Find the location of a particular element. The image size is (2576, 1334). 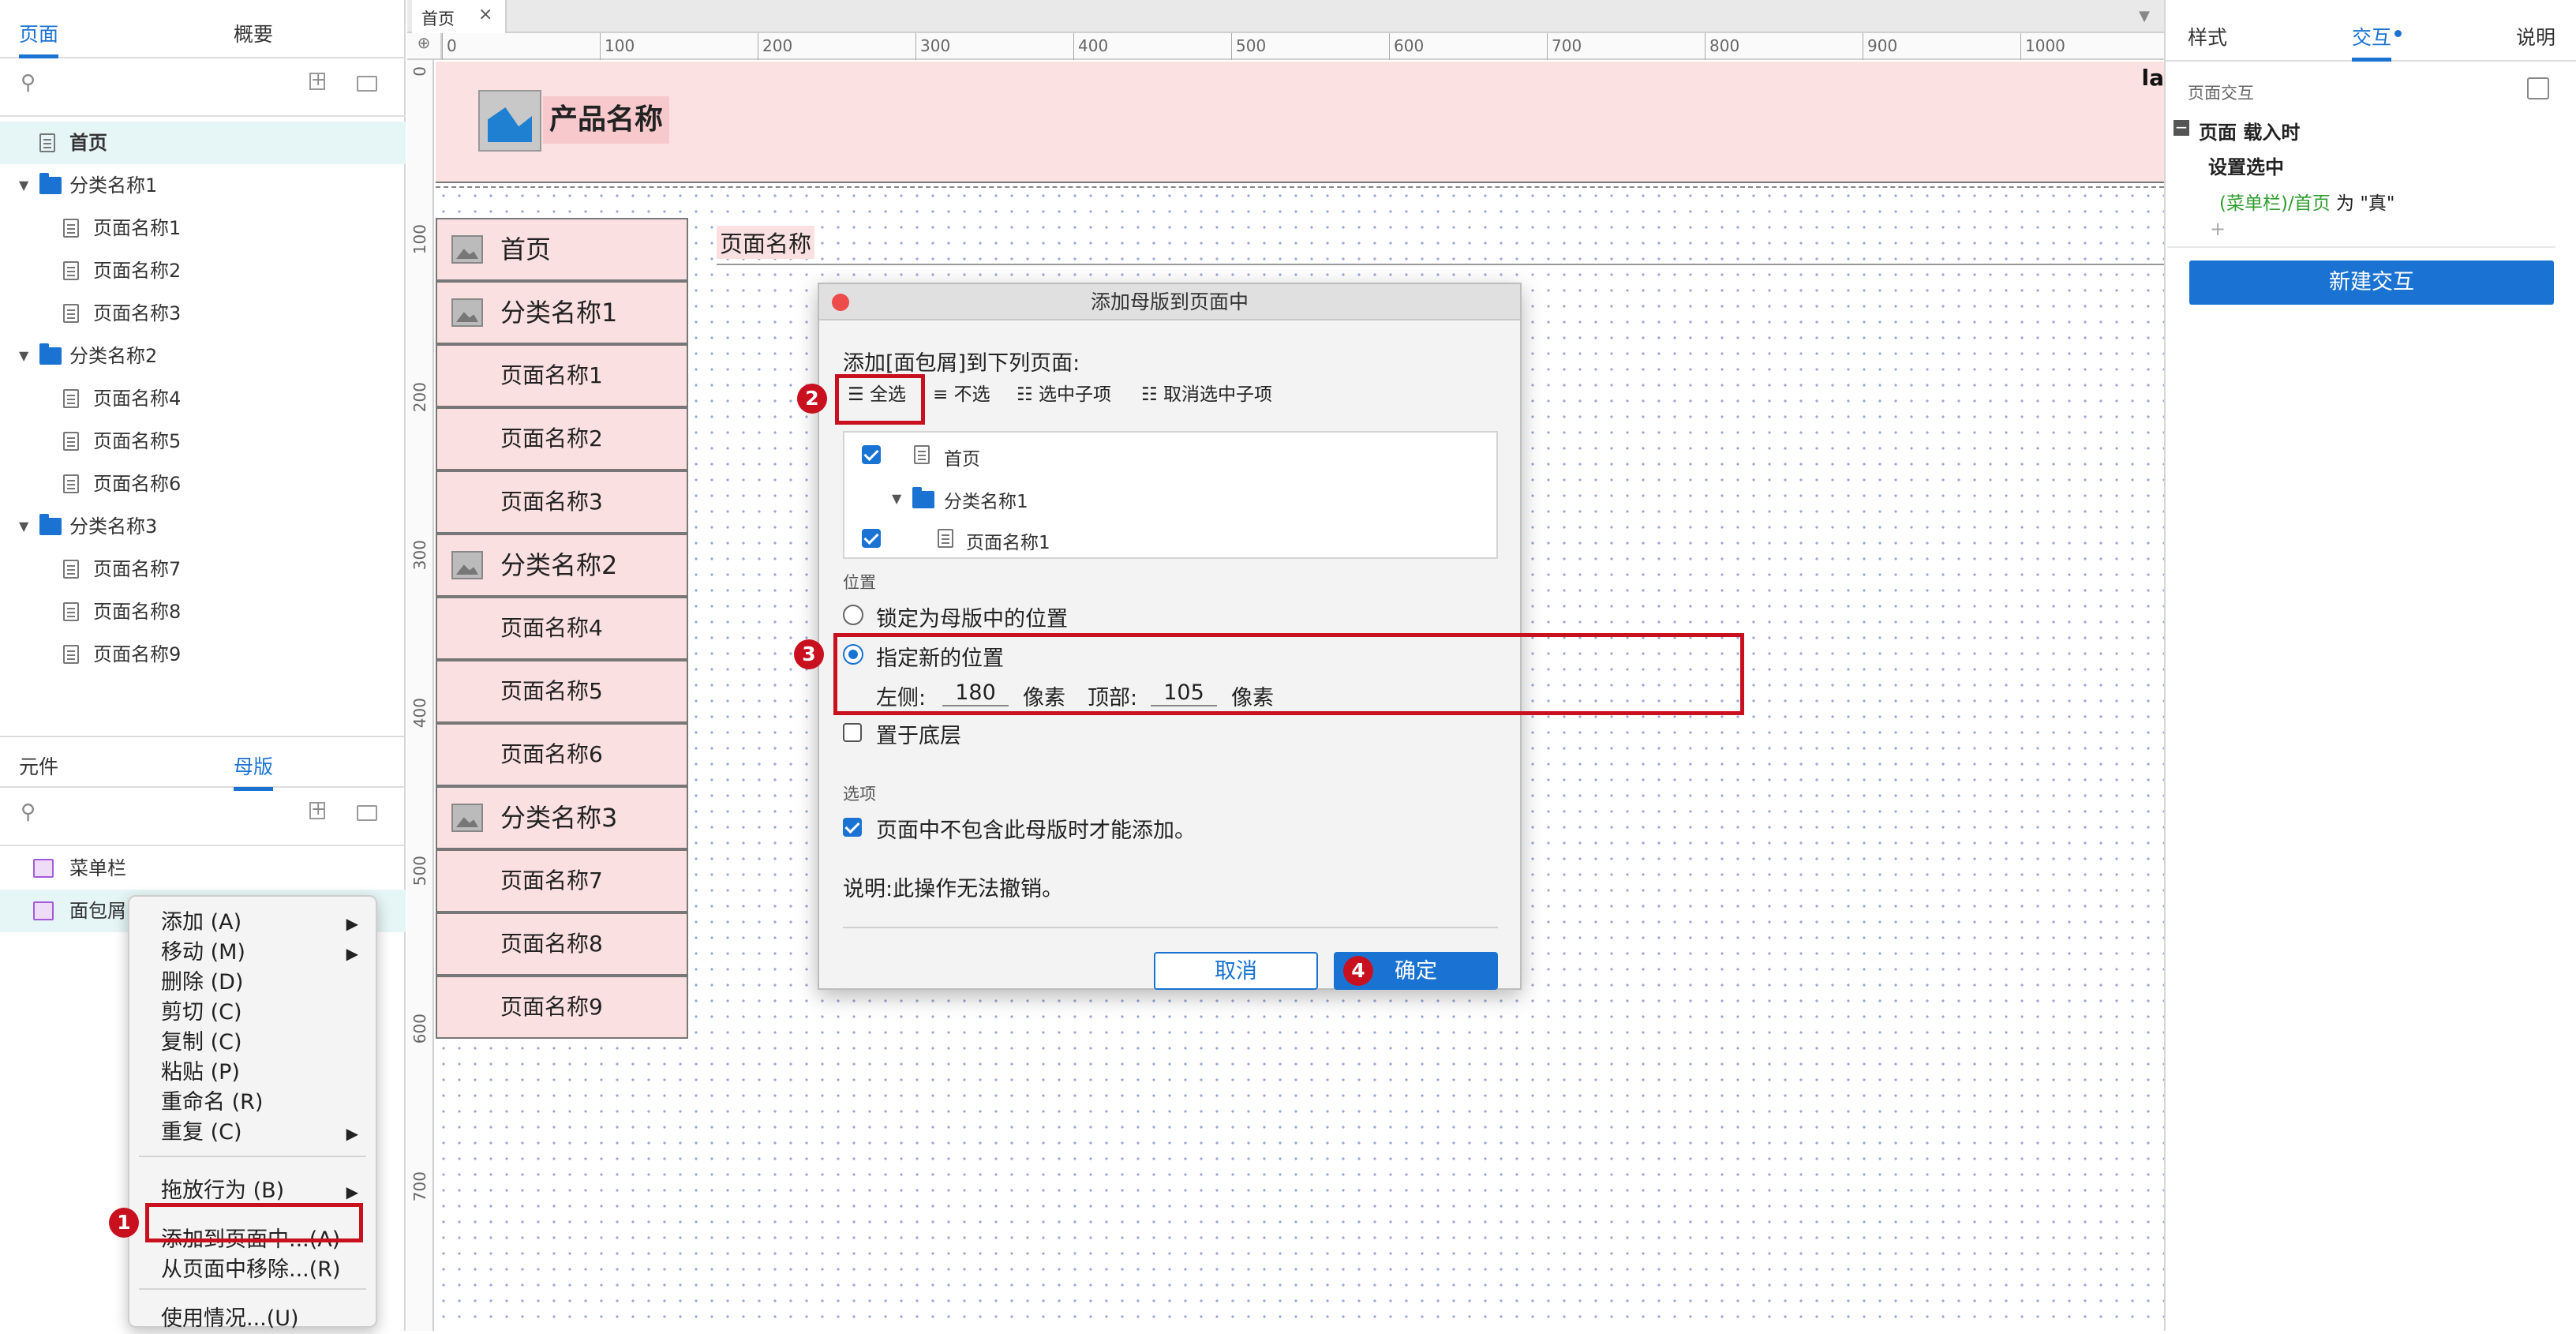

tree-page: 页面名称9 is located at coordinates (203, 654).